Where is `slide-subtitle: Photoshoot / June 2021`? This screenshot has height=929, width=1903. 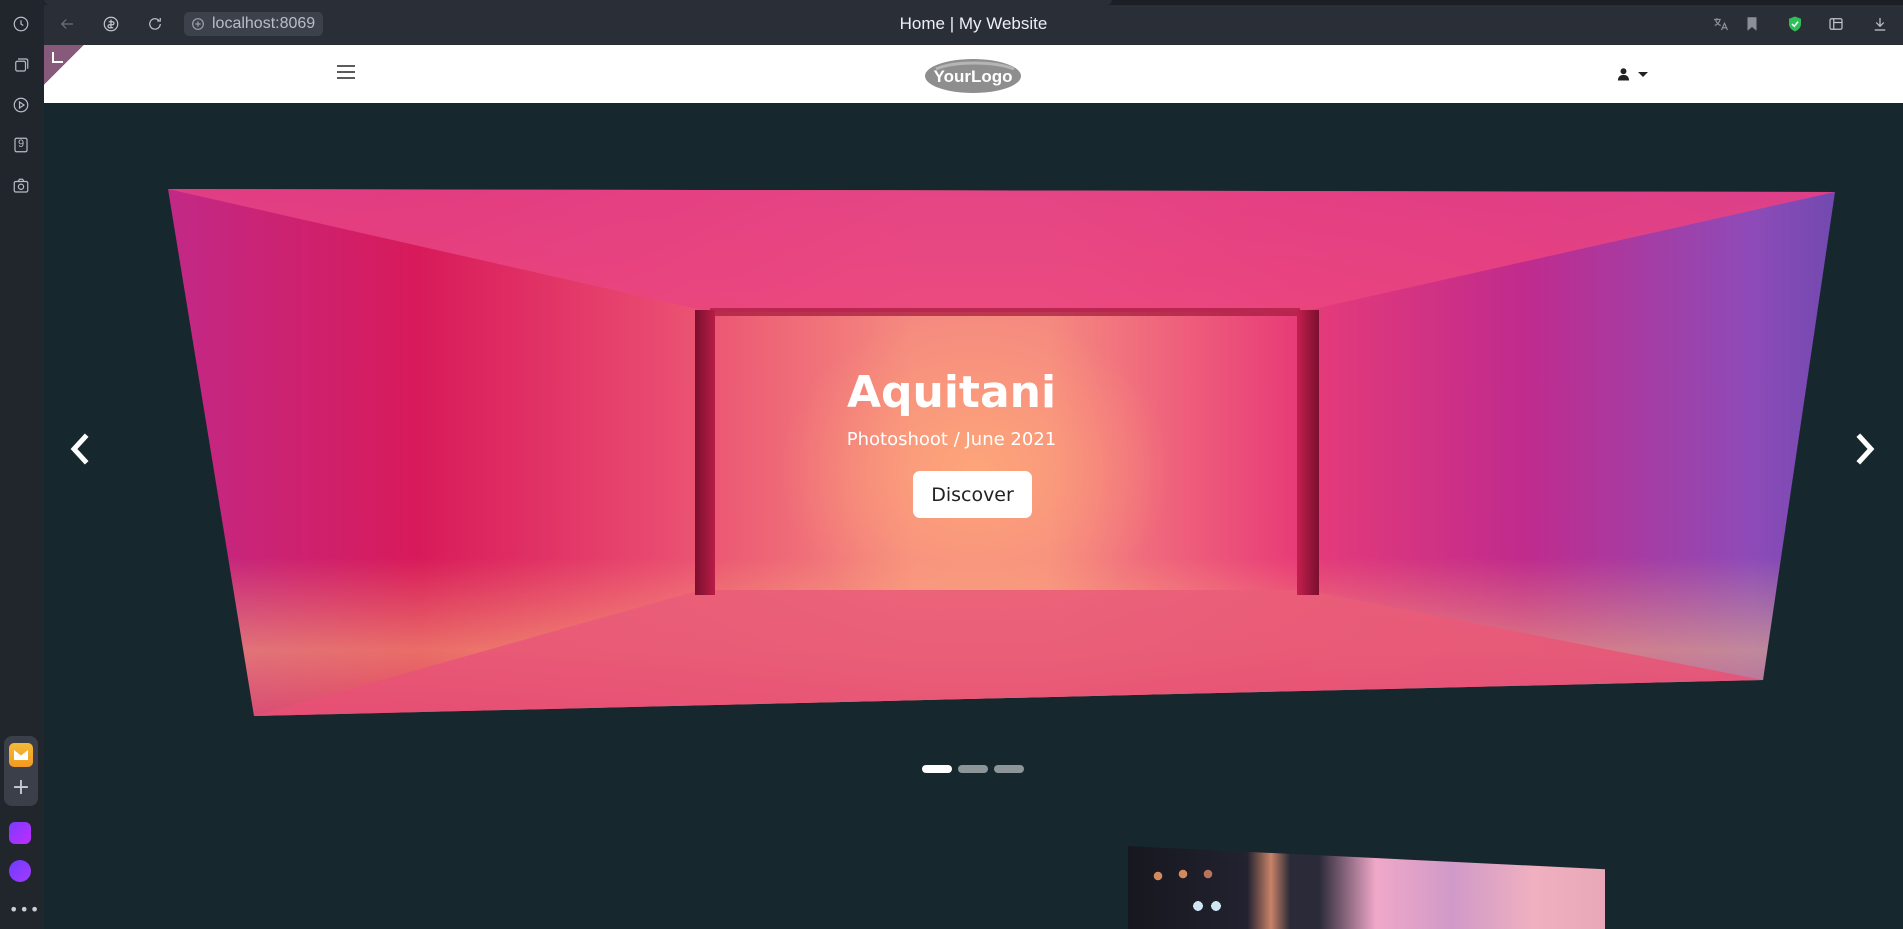
slide-subtitle: Photoshoot / June 2021 is located at coordinates (951, 439).